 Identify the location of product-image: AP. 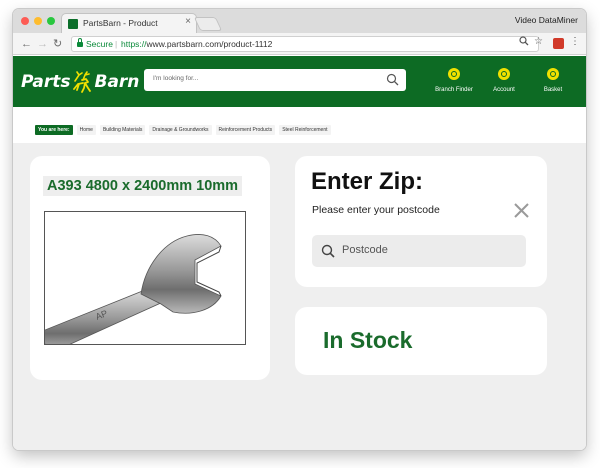
(145, 278).